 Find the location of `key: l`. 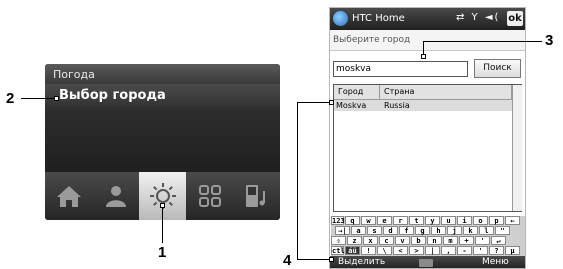

key: l is located at coordinates (486, 230).